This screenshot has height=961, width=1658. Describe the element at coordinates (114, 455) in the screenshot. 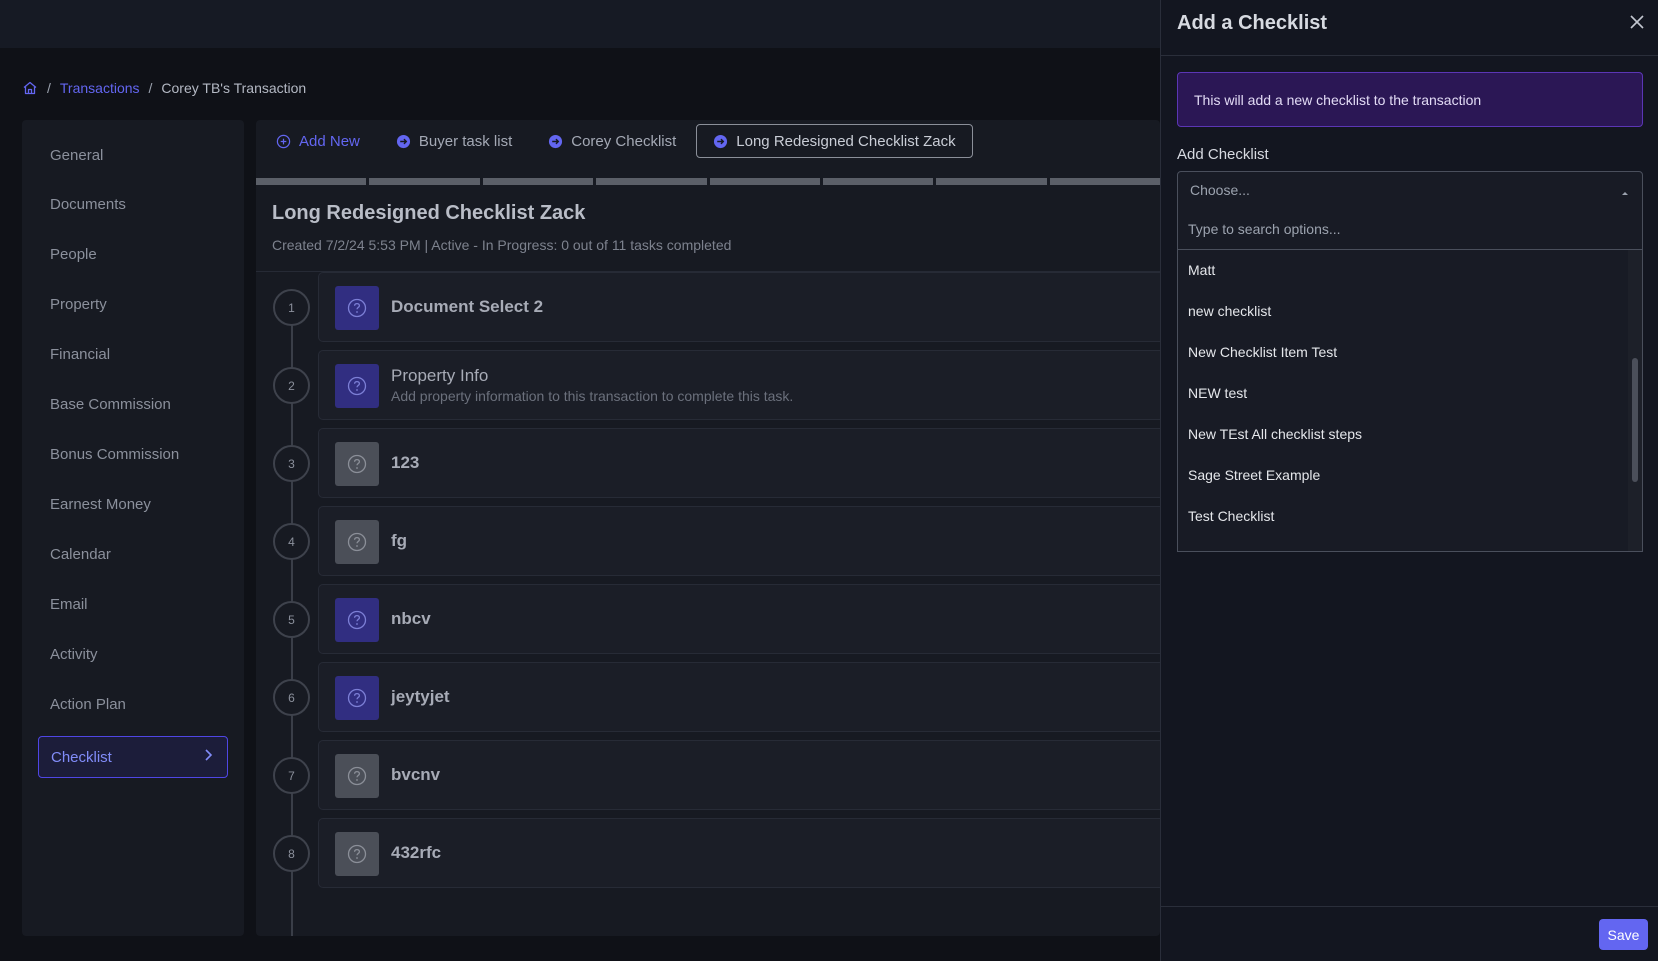

I see `sidebar-item-bonus-commission: Bonus Commission` at that location.